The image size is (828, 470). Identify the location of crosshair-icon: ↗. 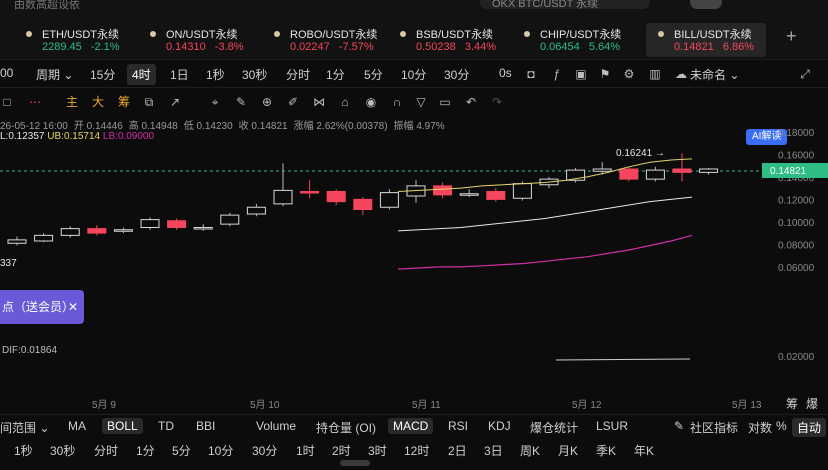
(175, 102).